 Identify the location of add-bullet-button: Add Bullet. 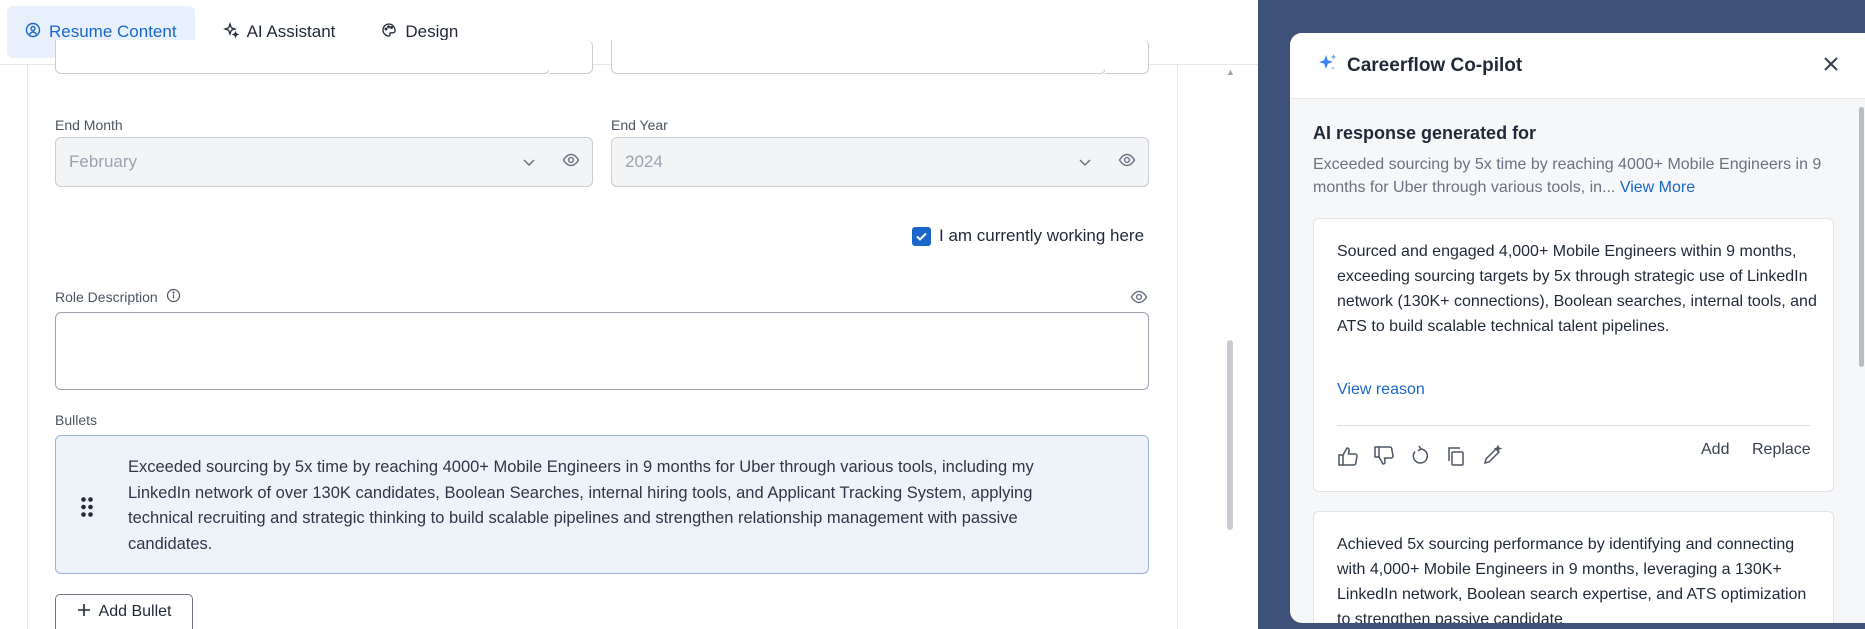
(124, 611).